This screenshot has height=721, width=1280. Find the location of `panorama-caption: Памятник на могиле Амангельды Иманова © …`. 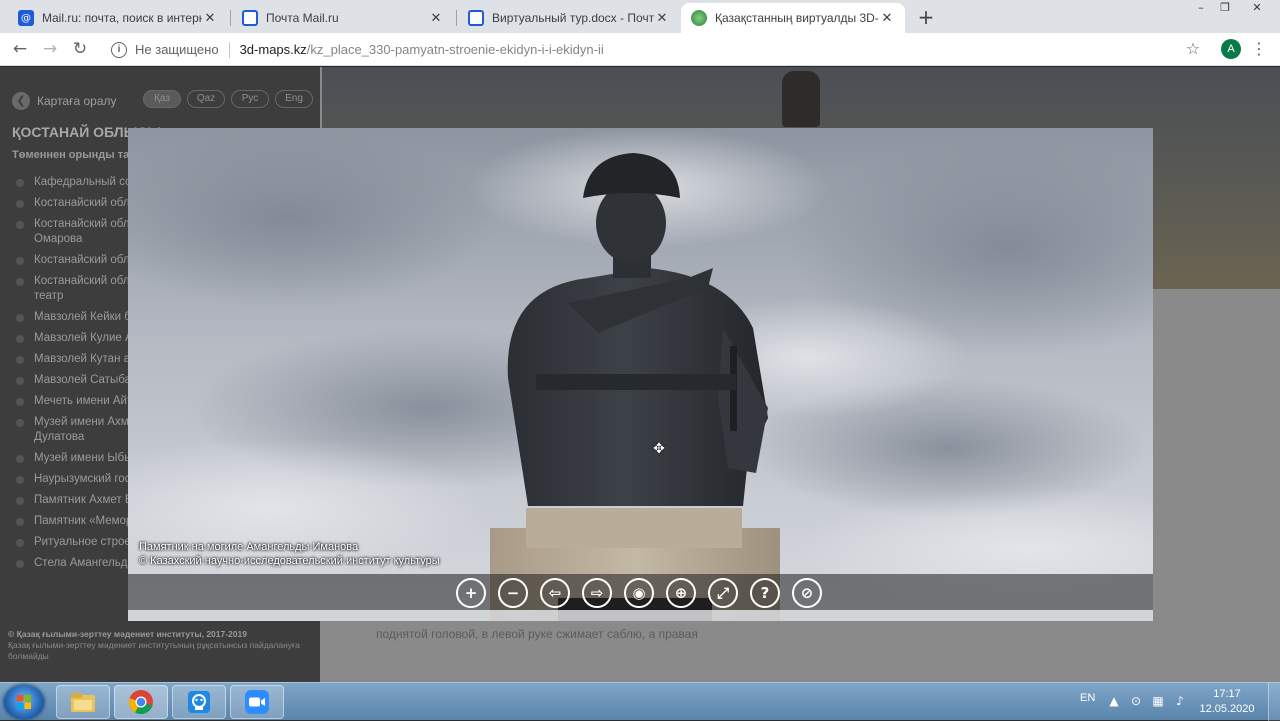

panorama-caption: Памятник на могиле Амангельды Иманова © … is located at coordinates (289, 554).